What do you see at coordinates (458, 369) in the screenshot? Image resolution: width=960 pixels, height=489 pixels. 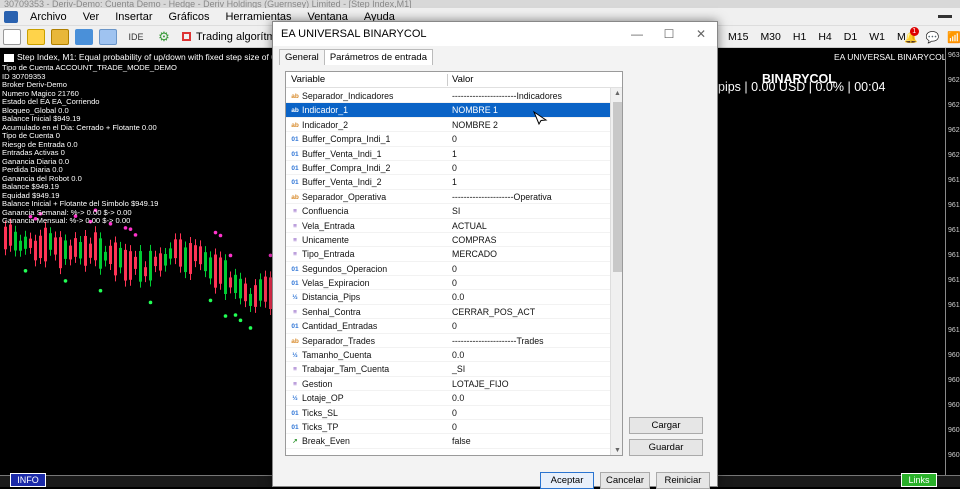 I see `parameter-value: _SI` at bounding box center [458, 369].